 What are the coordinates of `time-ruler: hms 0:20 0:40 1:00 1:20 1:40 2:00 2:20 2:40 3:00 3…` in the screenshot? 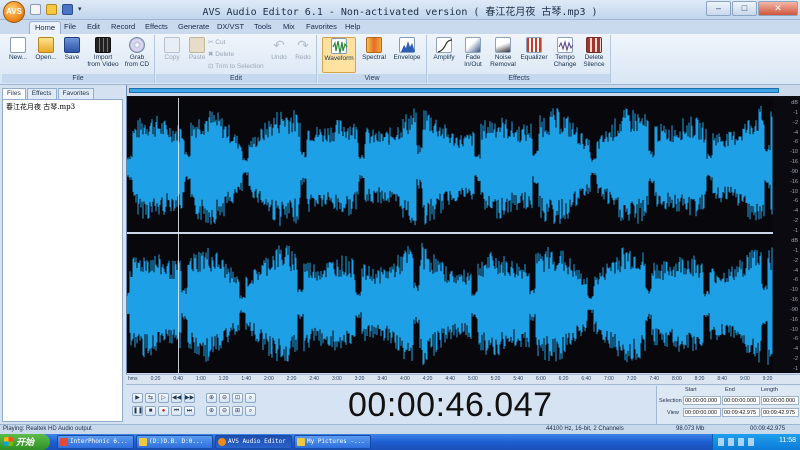 It's located at (463, 379).